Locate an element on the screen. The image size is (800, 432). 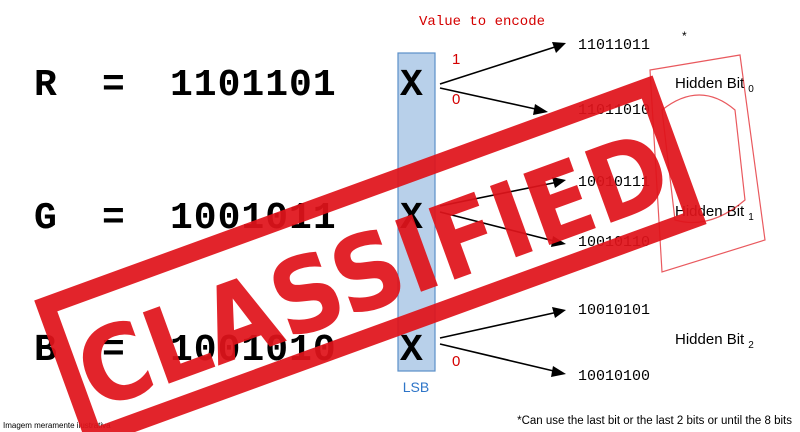
channel-bits: 1101101 is located at coordinates (253, 85).